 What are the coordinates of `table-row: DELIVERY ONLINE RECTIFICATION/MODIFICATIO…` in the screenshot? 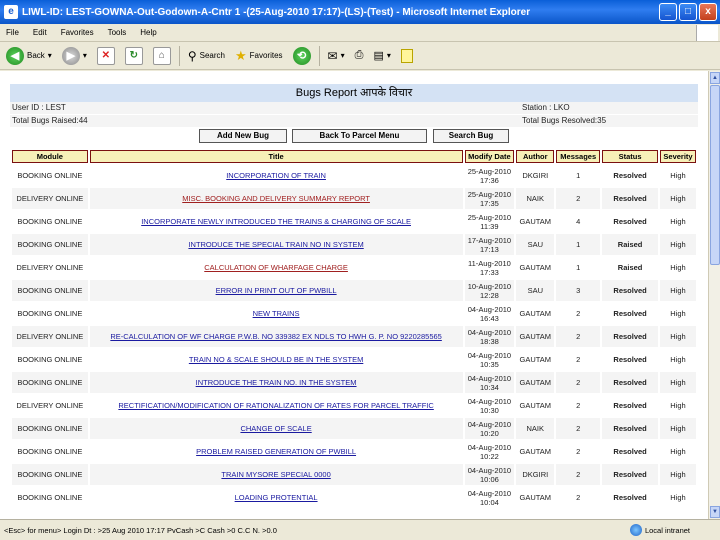 It's located at (354, 405).